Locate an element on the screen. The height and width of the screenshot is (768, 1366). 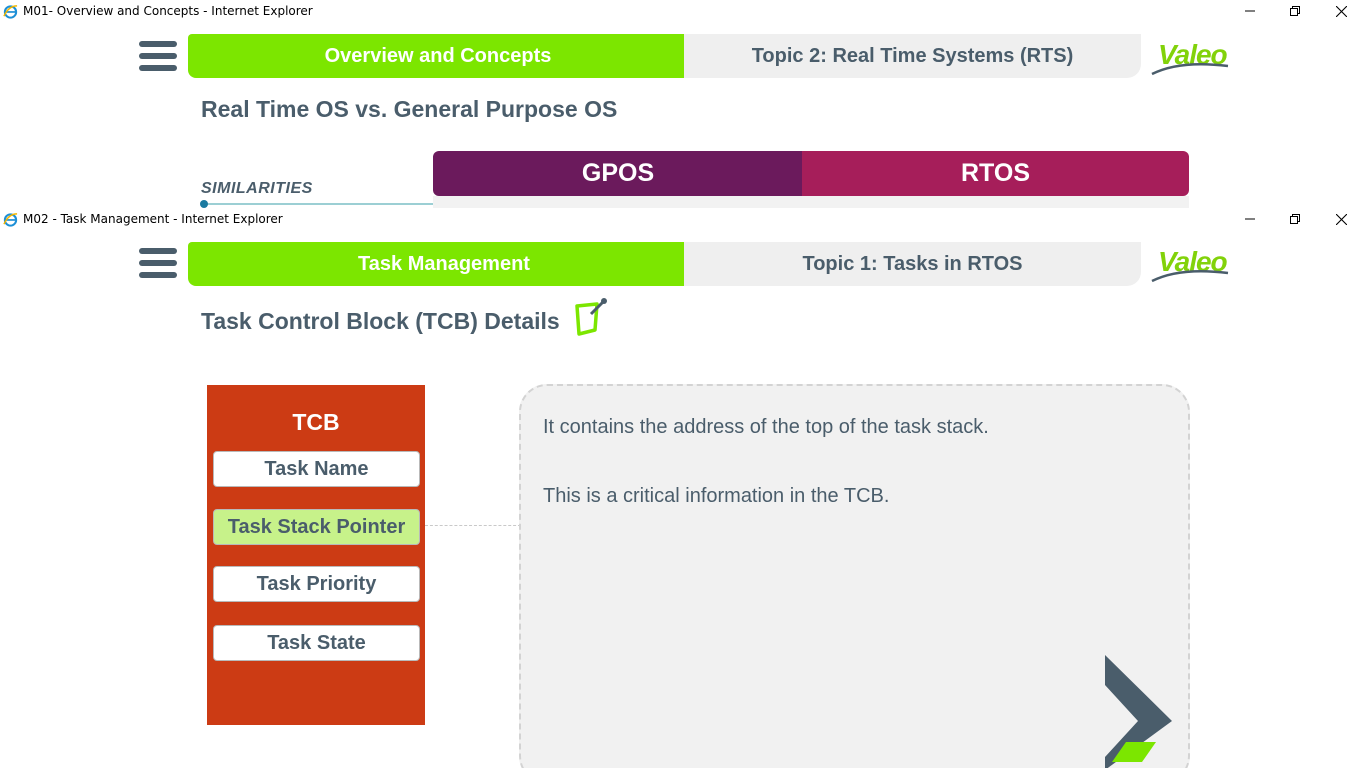
tcb-item-task-name: Task Name is located at coordinates (316, 469).